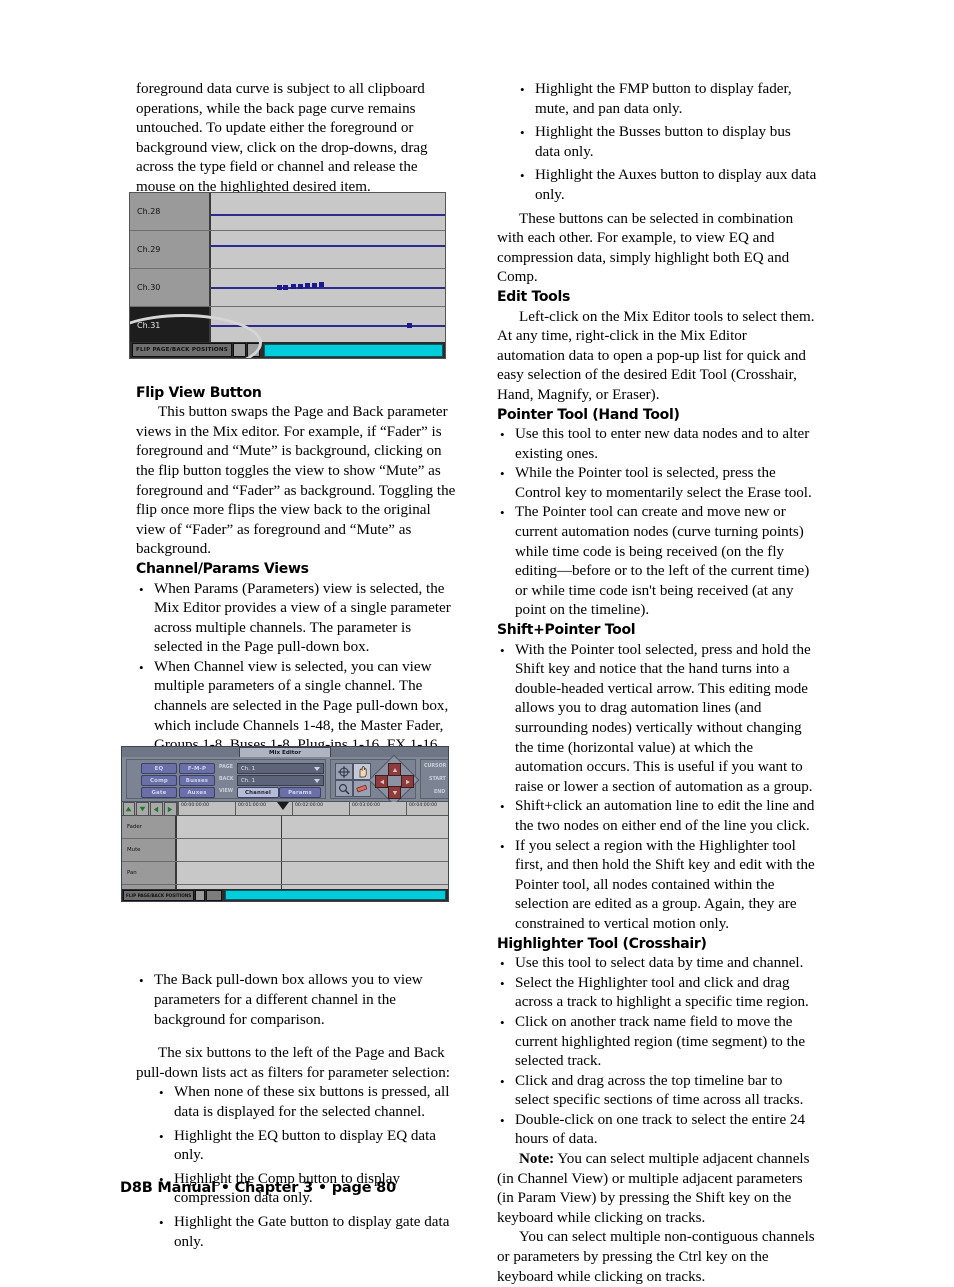 This screenshot has height=1287, width=954. Describe the element at coordinates (280, 768) in the screenshot. I see `page-pulldown: Ch. 1` at that location.